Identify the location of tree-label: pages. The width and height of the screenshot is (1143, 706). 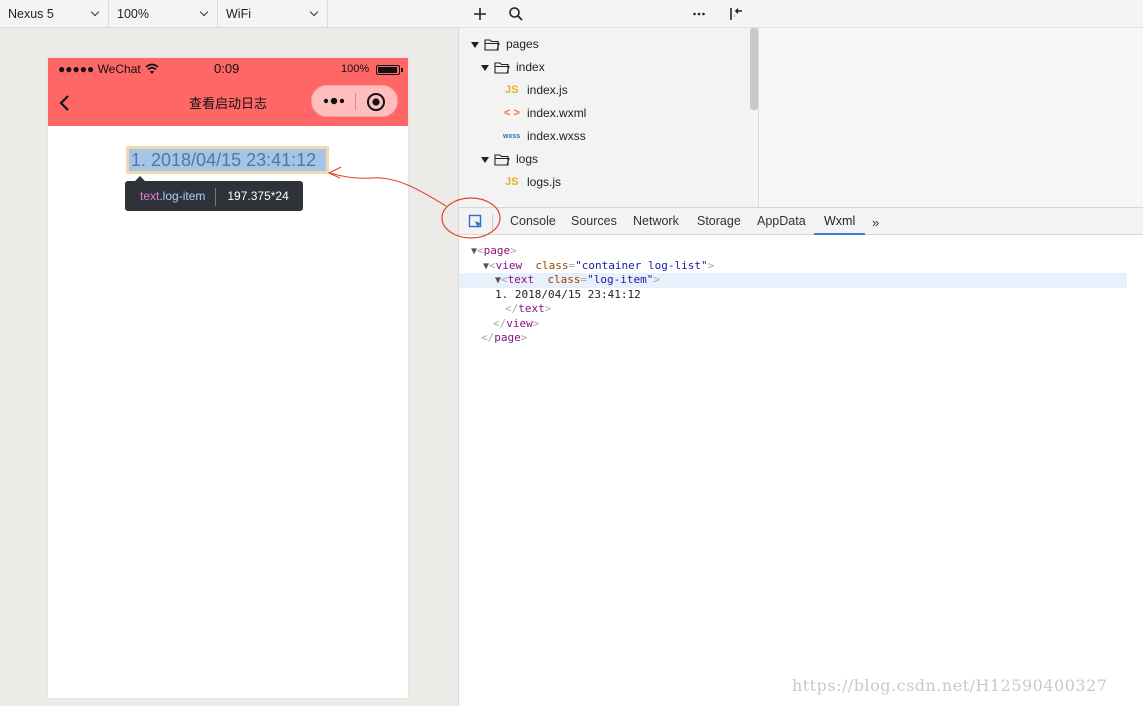
(522, 44).